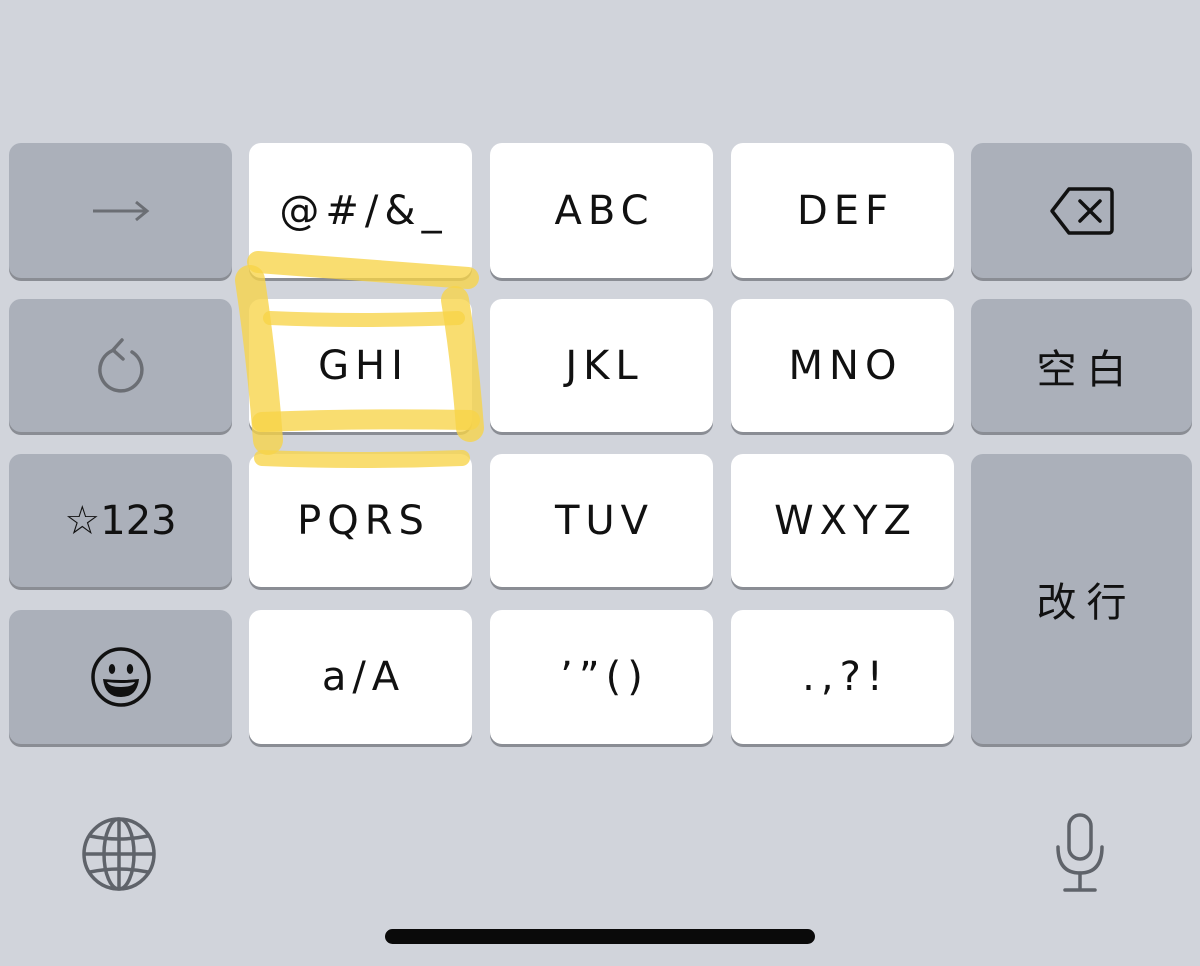 Image resolution: width=1200 pixels, height=966 pixels. I want to click on arrow-right-icon, so click(121, 211).